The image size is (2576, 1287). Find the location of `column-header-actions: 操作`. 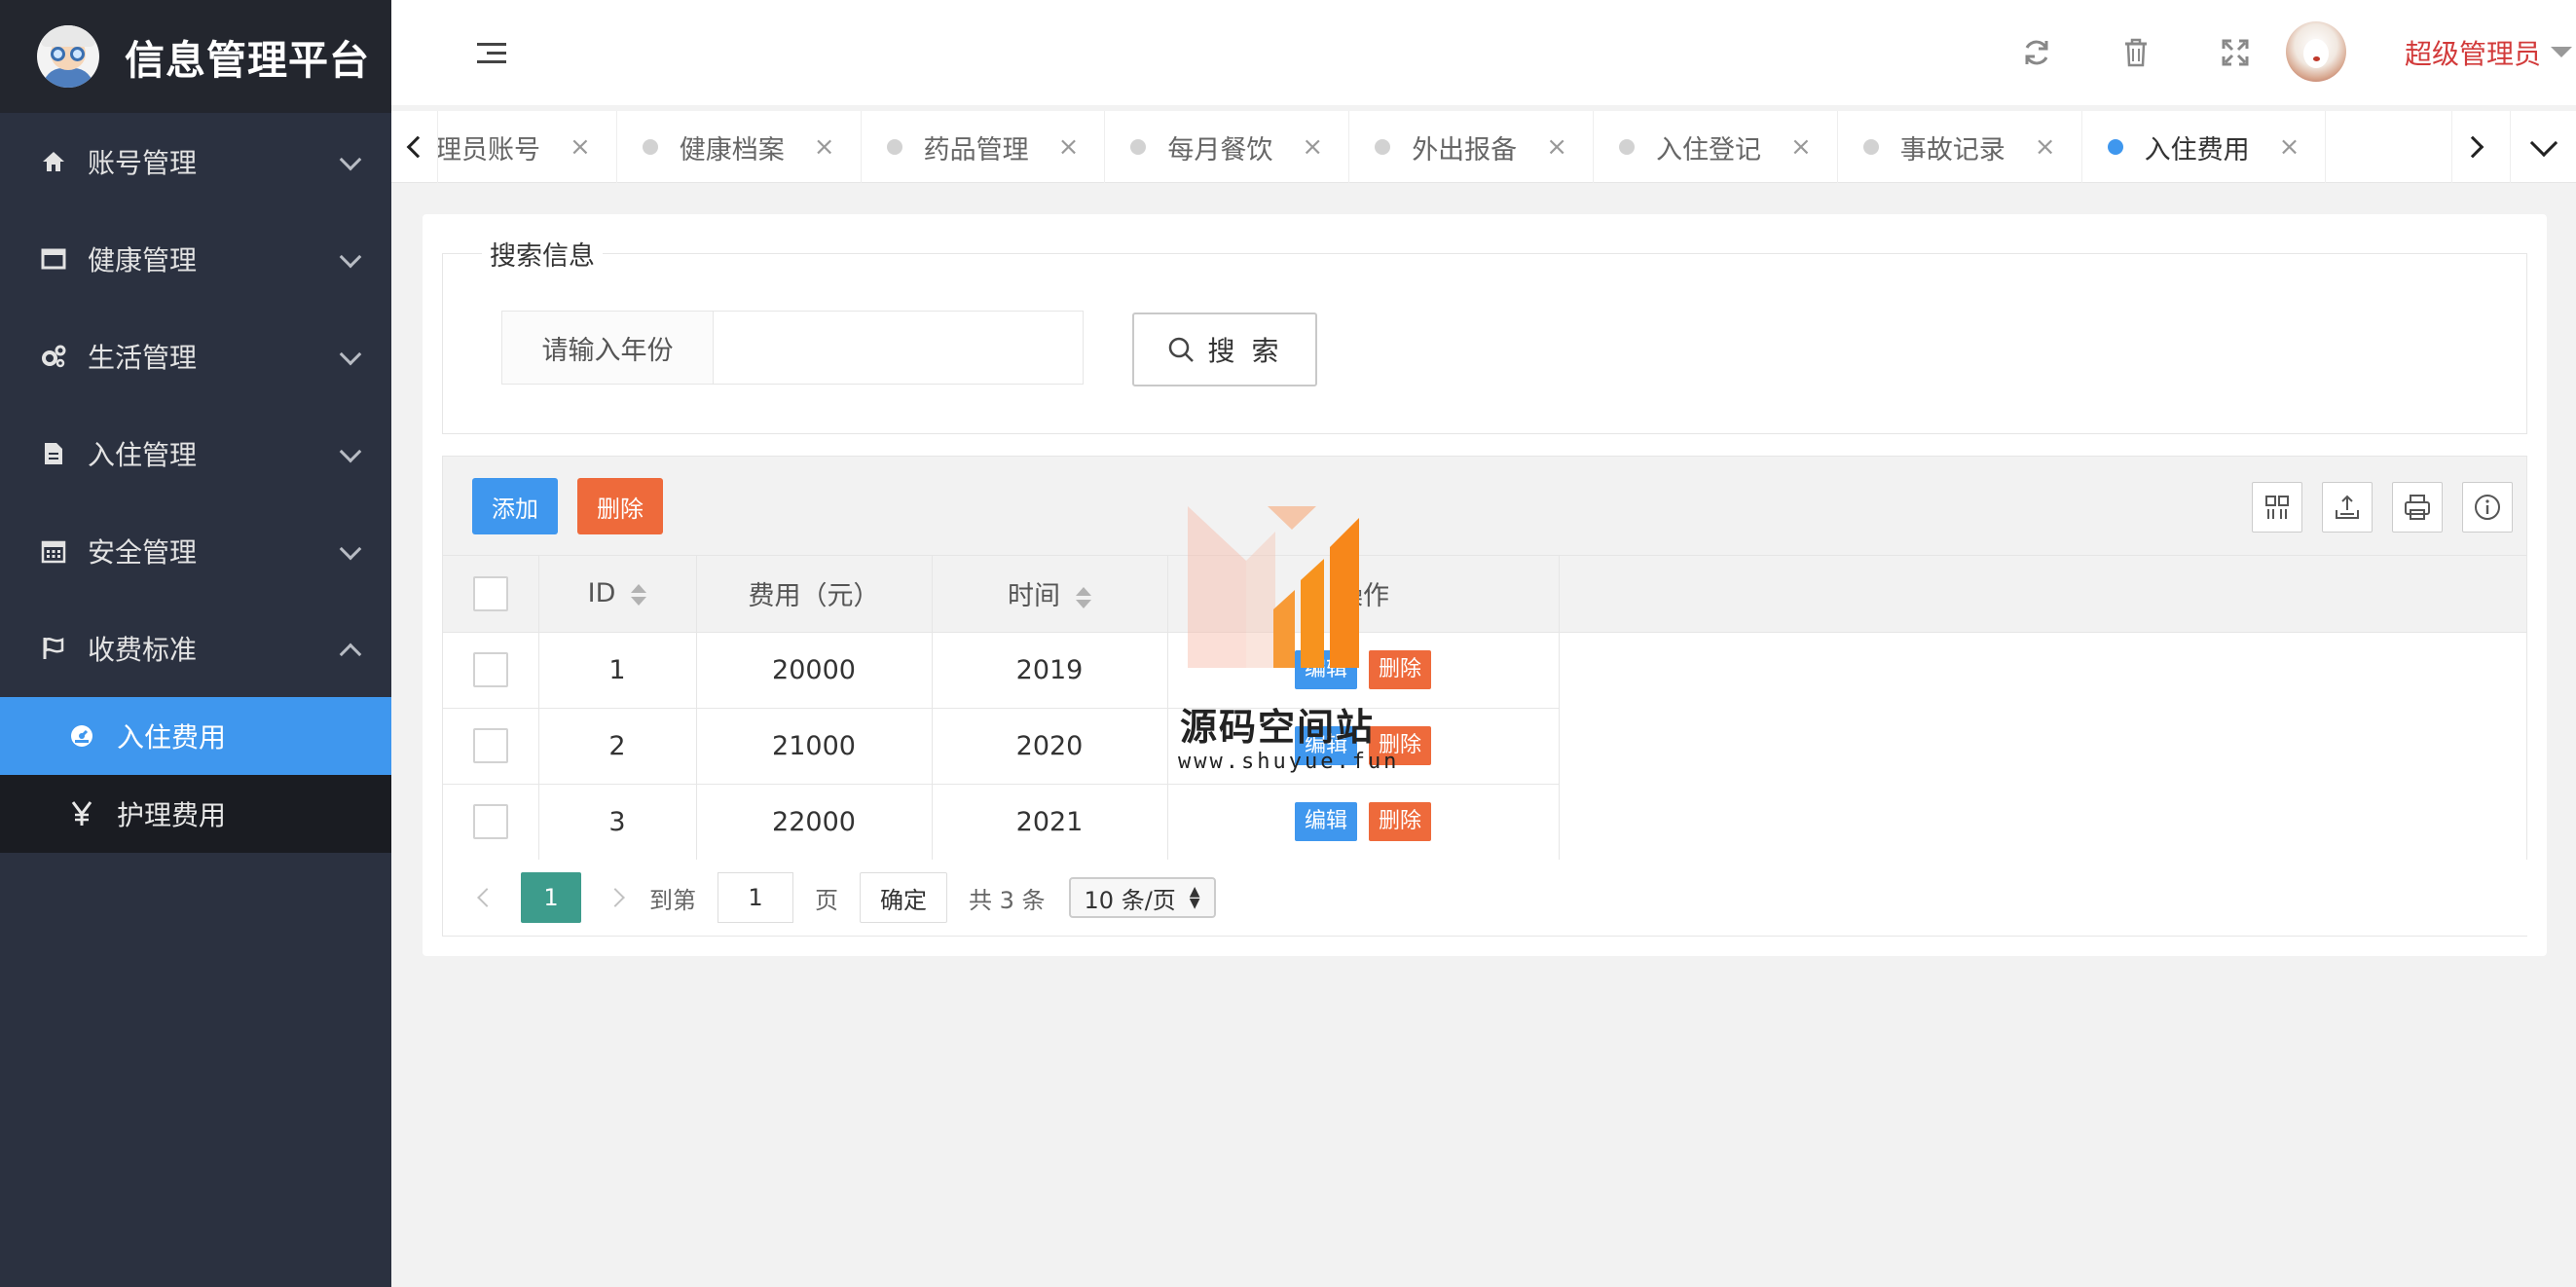

column-header-actions: 操作 is located at coordinates (1363, 594).